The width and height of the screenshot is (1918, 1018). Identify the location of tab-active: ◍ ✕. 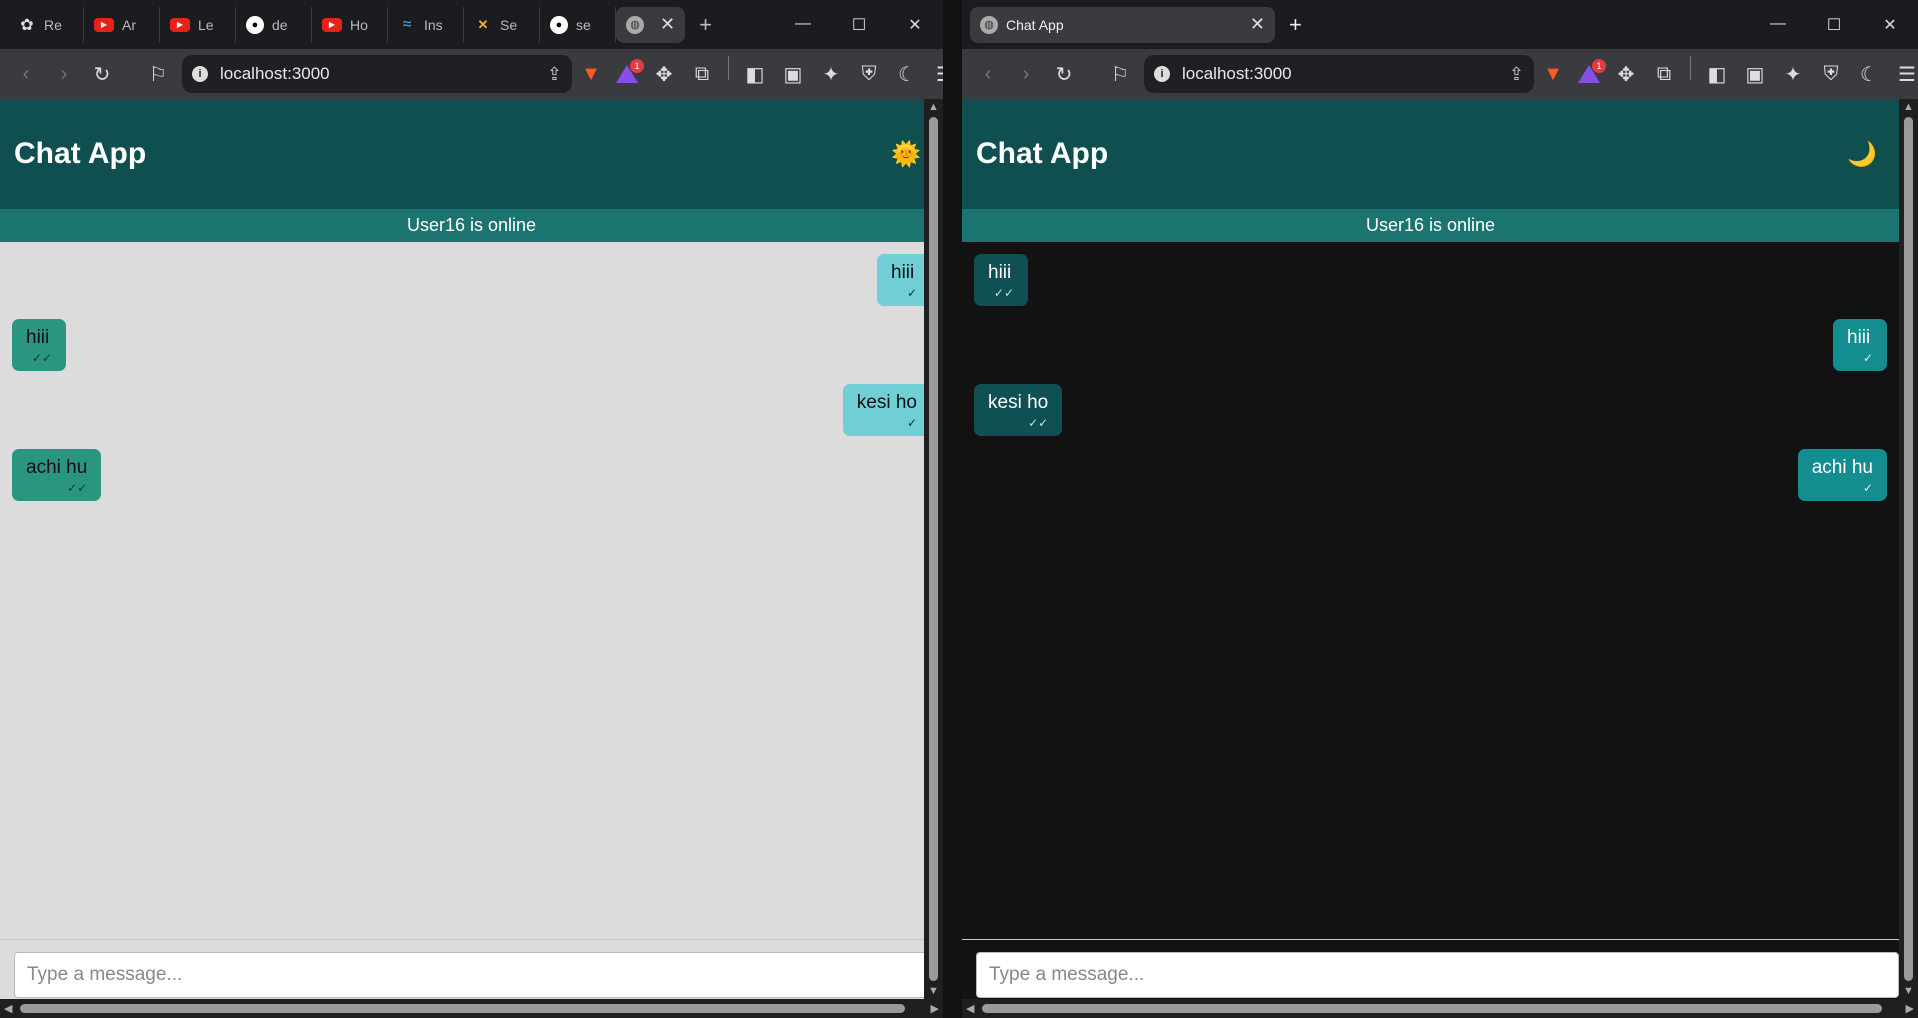
(651, 24).